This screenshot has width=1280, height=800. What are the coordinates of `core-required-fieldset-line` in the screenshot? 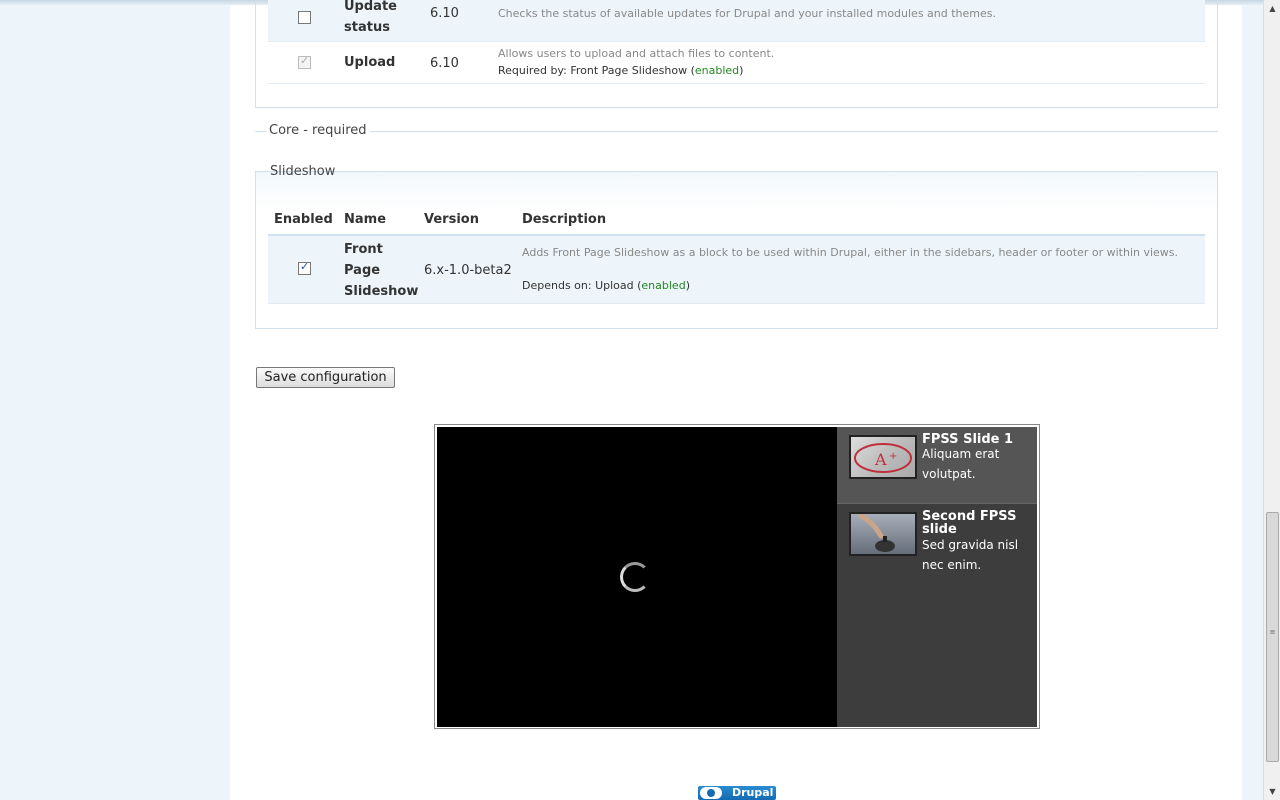 It's located at (736, 131).